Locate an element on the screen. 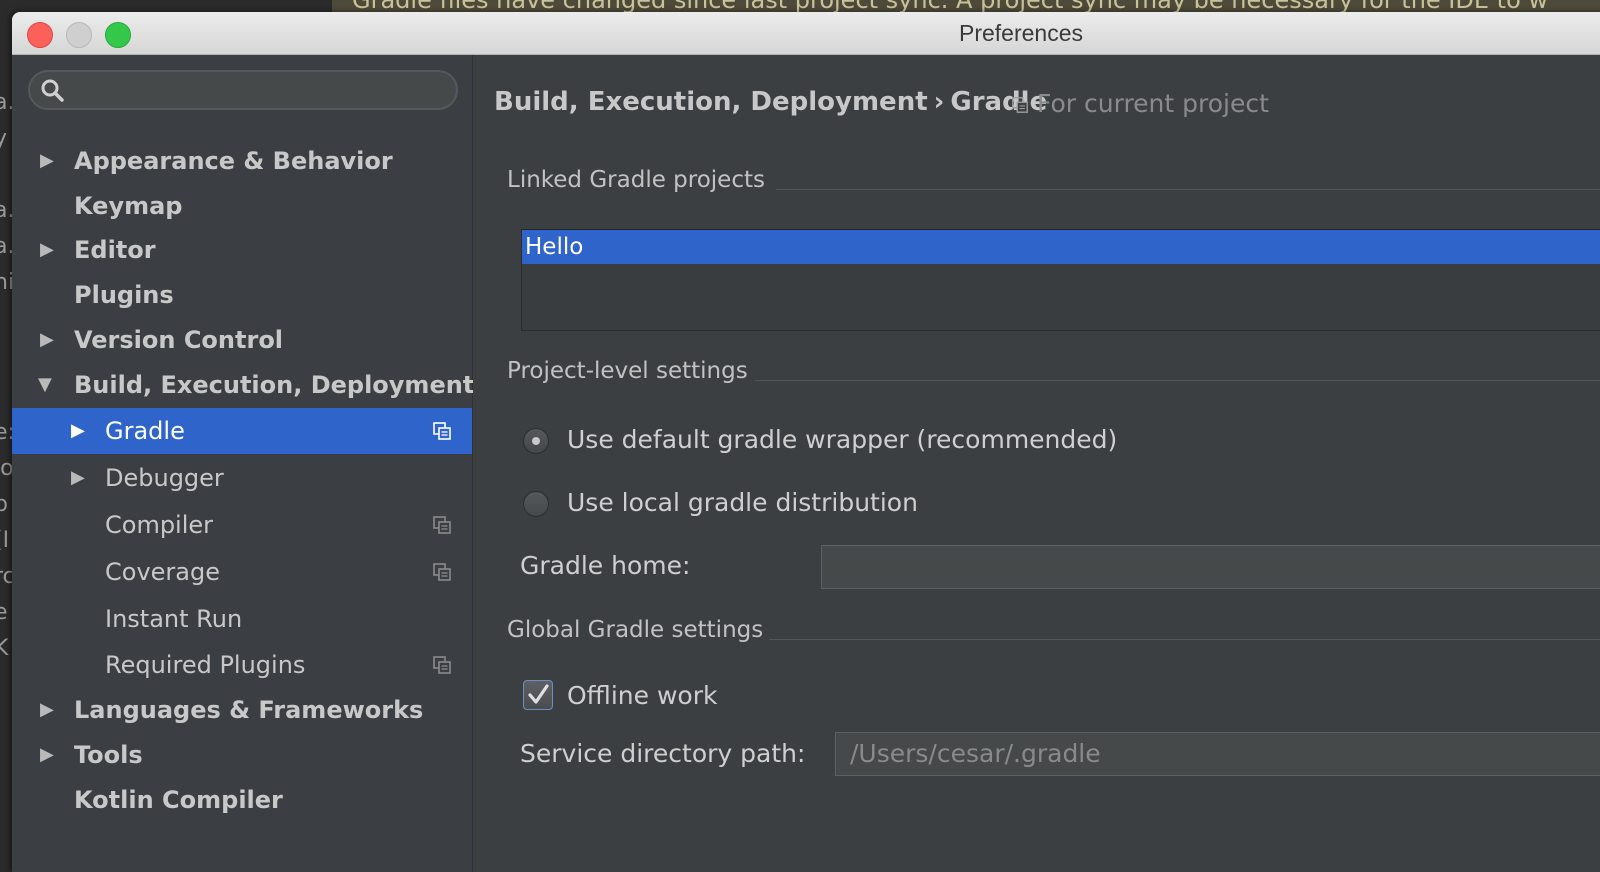 This screenshot has width=1600, height=872. tree-item-label: Languages & Frameworks is located at coordinates (249, 710).